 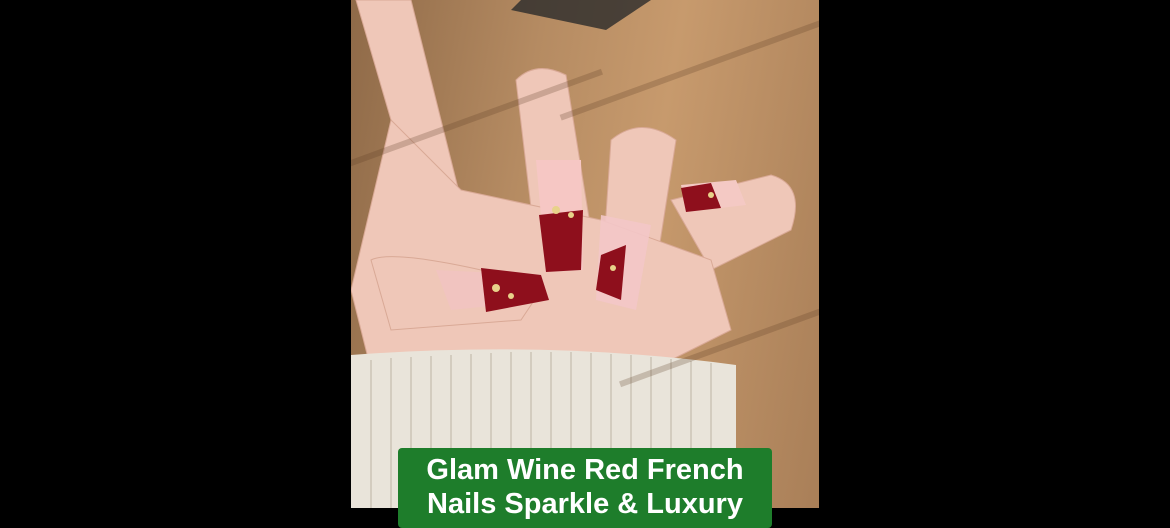 I want to click on caption-line-2: Nails Sparkle & Luxury, so click(x=585, y=504).